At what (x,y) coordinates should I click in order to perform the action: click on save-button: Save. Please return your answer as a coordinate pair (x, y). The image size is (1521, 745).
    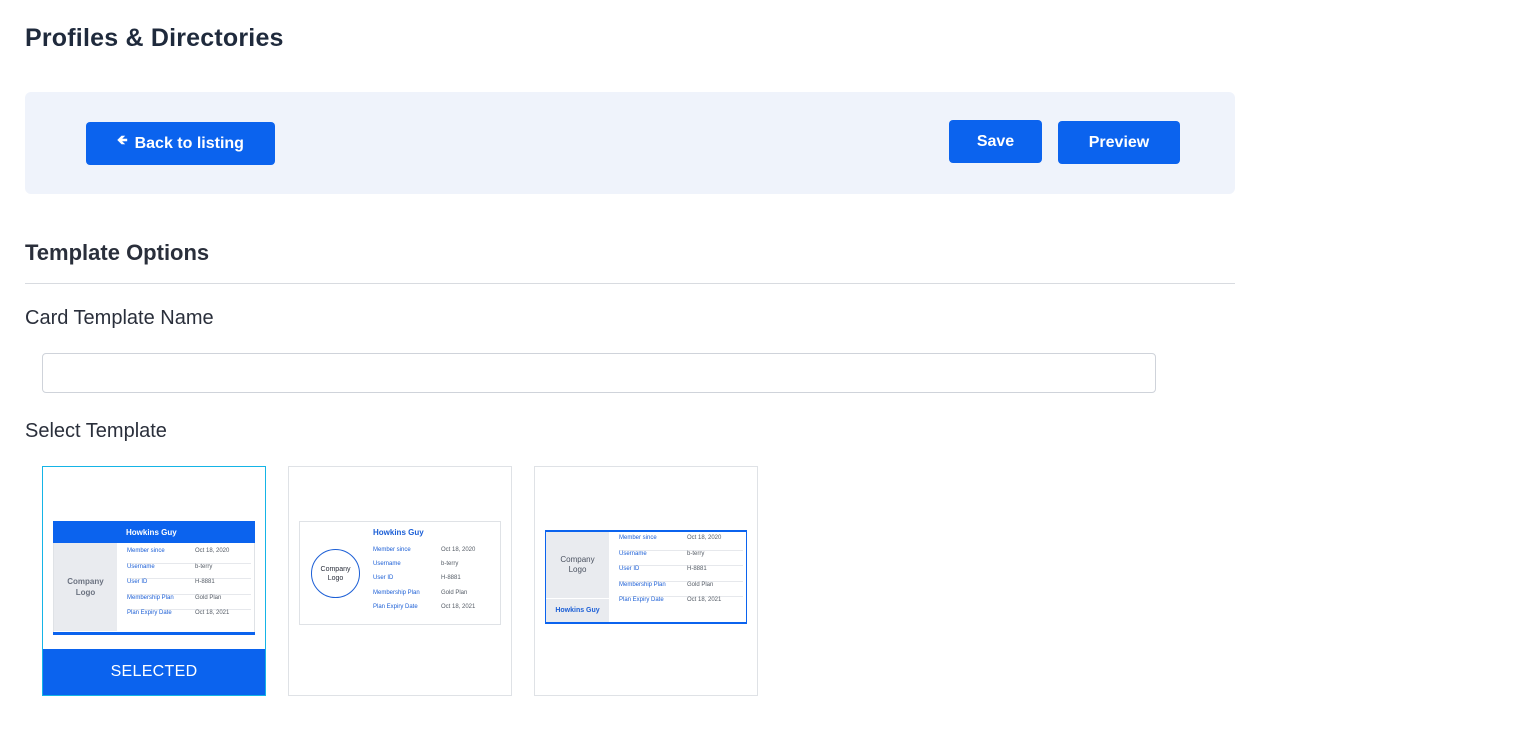
    Looking at the image, I should click on (995, 141).